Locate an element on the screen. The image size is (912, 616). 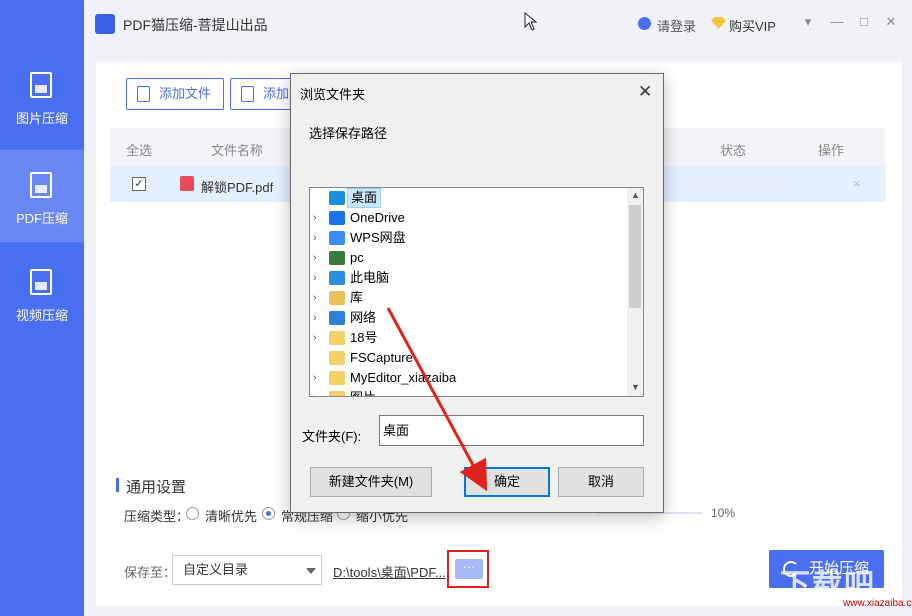
file-name-header: 文件名称 is located at coordinates (237, 150).